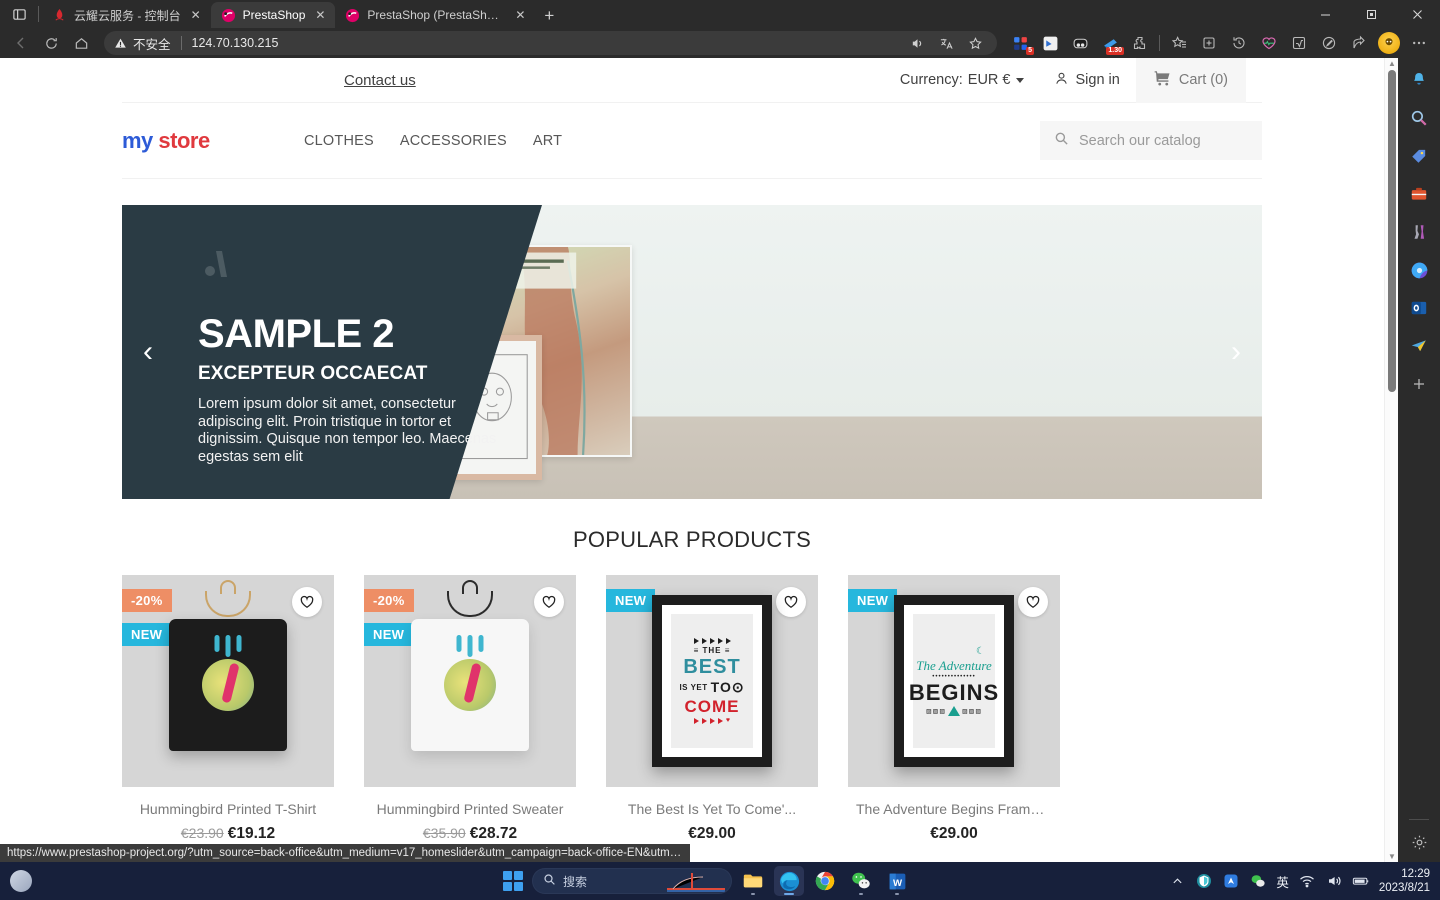  I want to click on shop-logo: my store, so click(213, 141).